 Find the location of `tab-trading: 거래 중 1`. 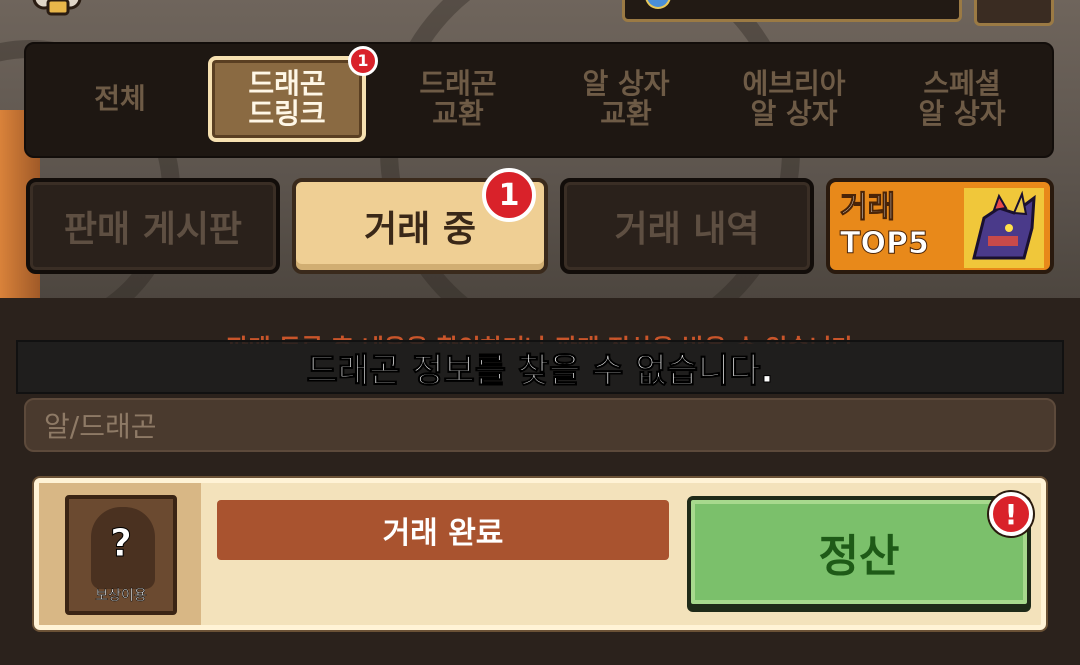

tab-trading: 거래 중 1 is located at coordinates (420, 221).